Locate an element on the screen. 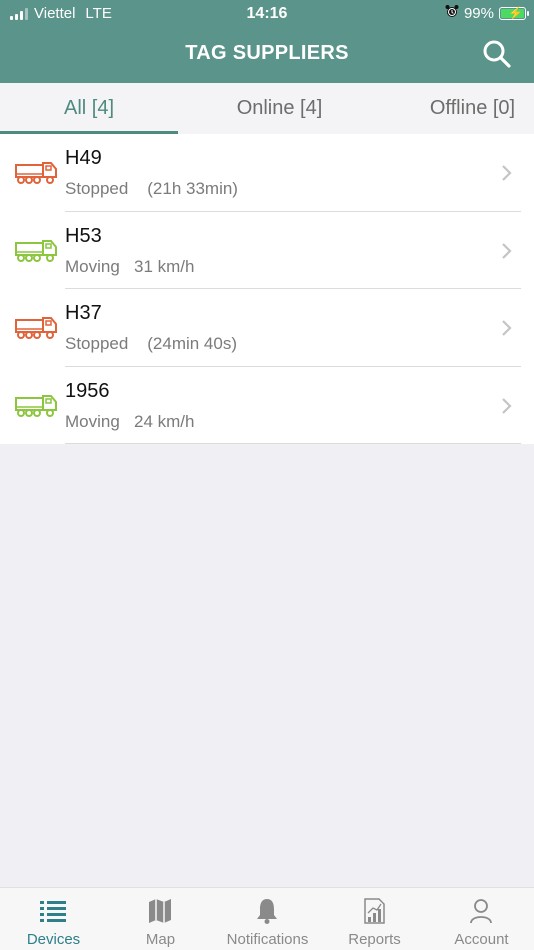  device-row: H53 Moving 31 km/h is located at coordinates (267, 250).